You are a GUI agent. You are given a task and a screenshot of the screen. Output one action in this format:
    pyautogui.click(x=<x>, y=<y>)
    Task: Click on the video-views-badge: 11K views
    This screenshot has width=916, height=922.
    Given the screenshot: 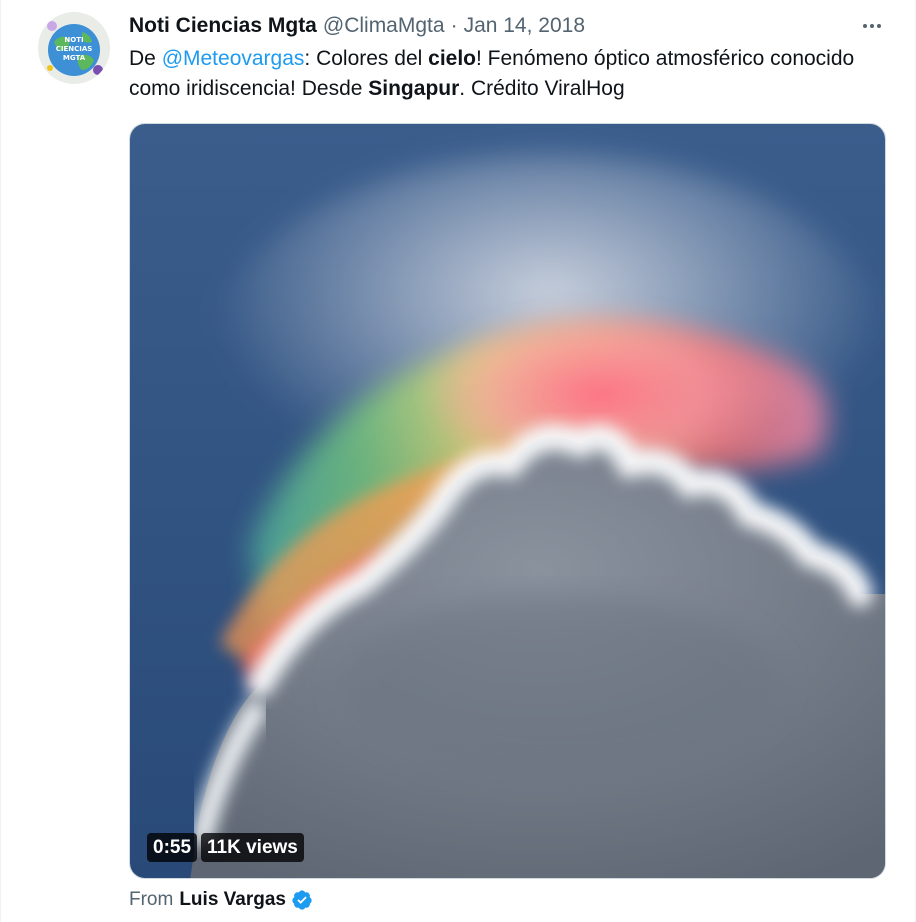 What is the action you would take?
    pyautogui.click(x=252, y=847)
    